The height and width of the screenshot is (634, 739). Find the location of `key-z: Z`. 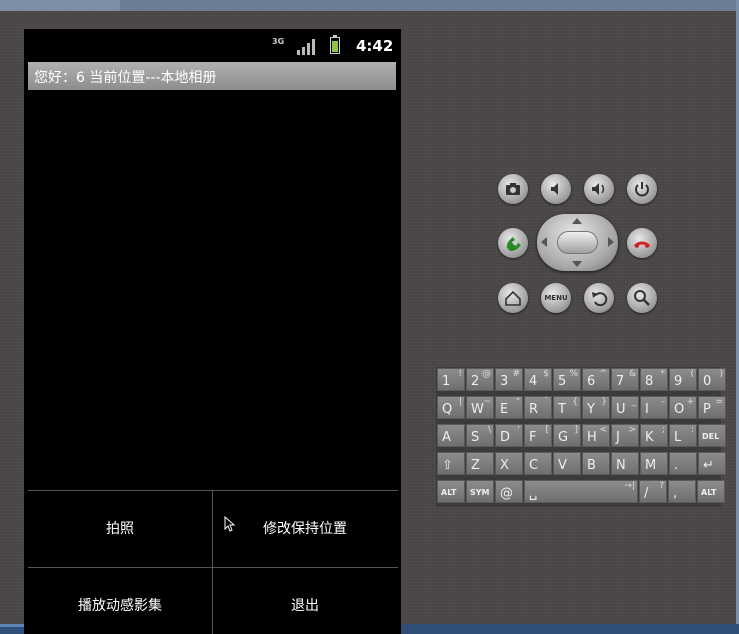

key-z: Z is located at coordinates (480, 463).